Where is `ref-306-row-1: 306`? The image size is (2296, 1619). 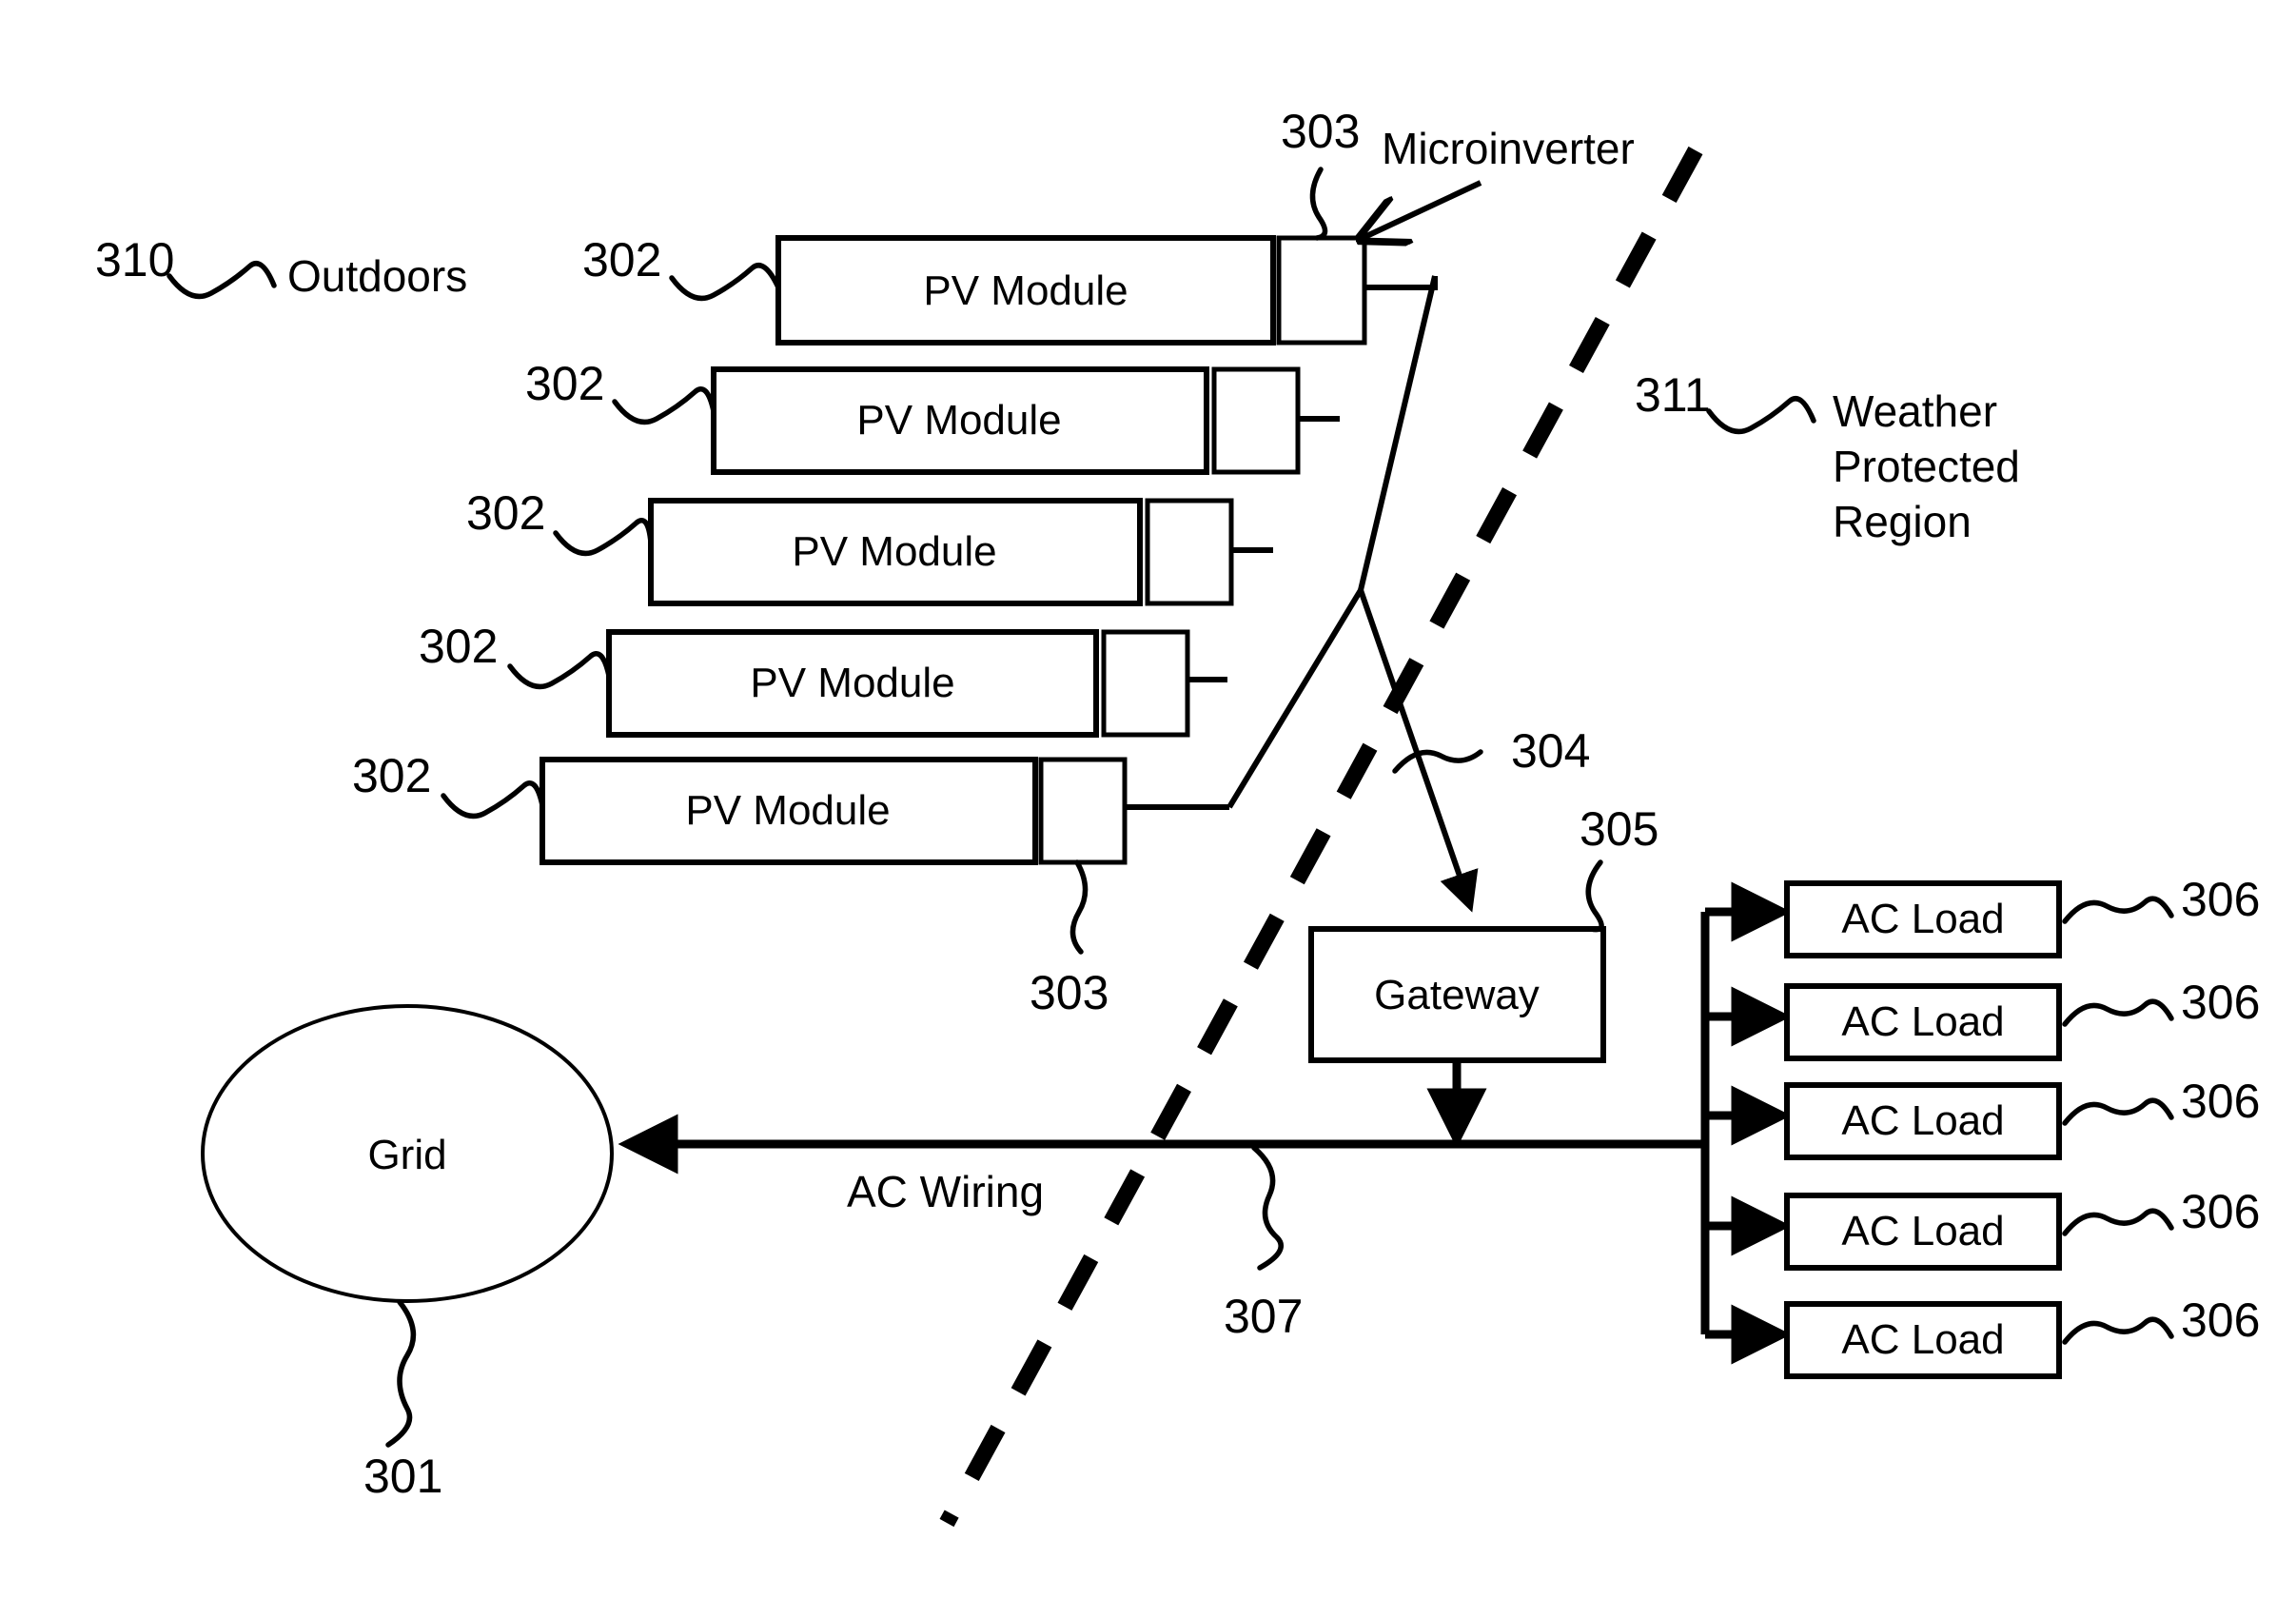 ref-306-row-1: 306 is located at coordinates (2220, 899).